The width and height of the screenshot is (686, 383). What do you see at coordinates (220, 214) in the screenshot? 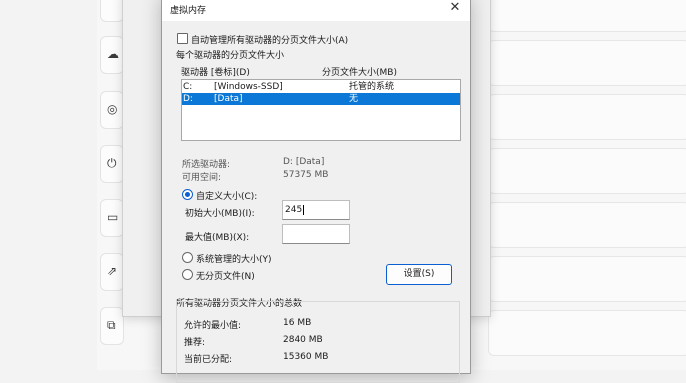
I see `initial-size-label: 初始大小(MB)(I):` at bounding box center [220, 214].